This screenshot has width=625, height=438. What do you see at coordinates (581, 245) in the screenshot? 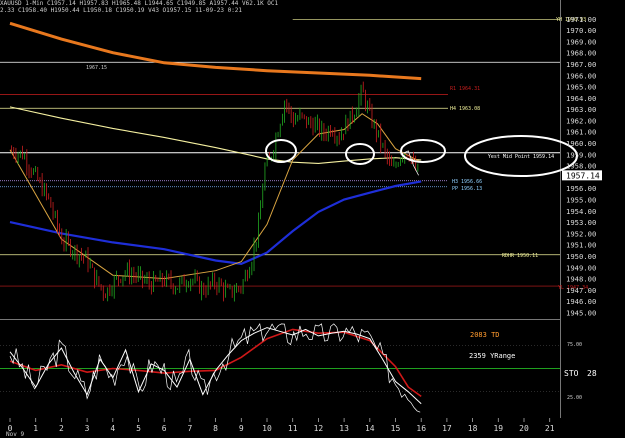
I see `price-tick: 1951.00` at bounding box center [581, 245].